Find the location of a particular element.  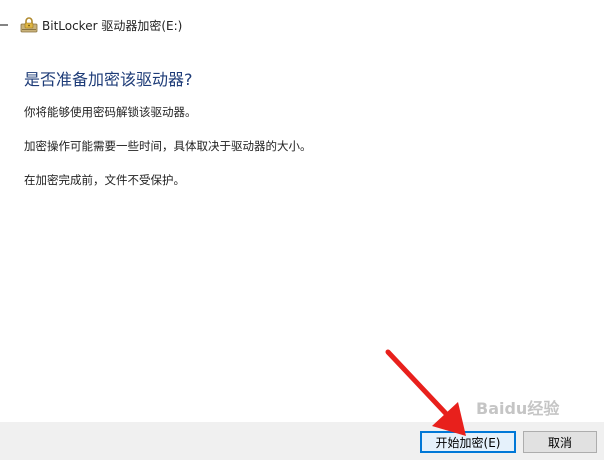

cancel-button: 取消 is located at coordinates (560, 442).